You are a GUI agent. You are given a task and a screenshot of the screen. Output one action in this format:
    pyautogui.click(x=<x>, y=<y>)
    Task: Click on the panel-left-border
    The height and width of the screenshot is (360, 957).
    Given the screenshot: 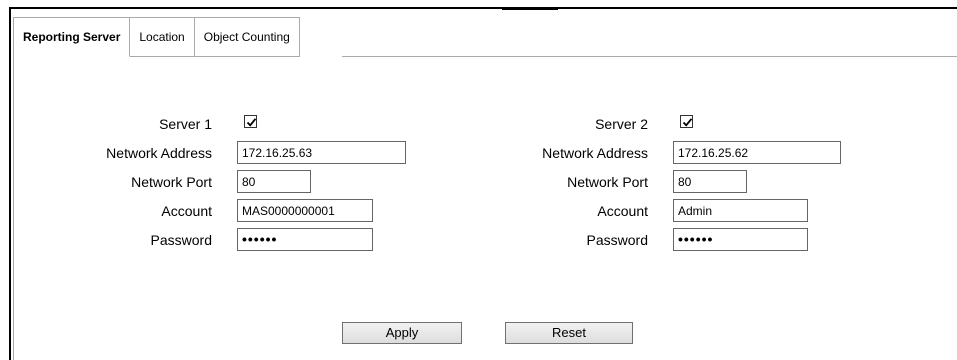 What is the action you would take?
    pyautogui.click(x=13, y=208)
    